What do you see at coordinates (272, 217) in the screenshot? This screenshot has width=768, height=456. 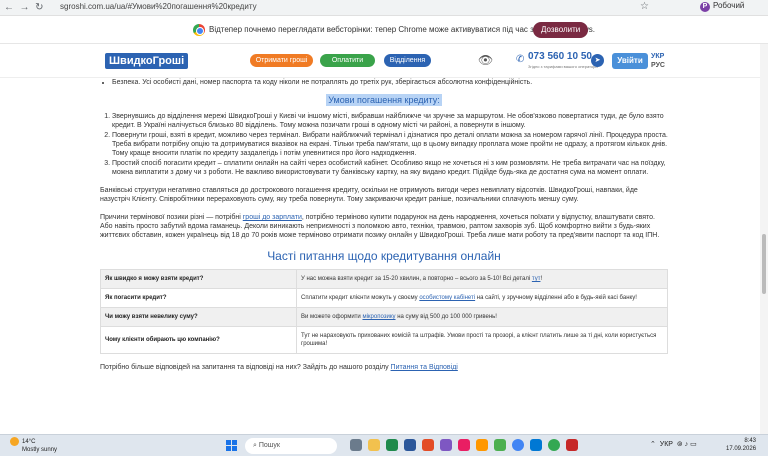 I see `salary-loan-link: гроші до зарплати` at bounding box center [272, 217].